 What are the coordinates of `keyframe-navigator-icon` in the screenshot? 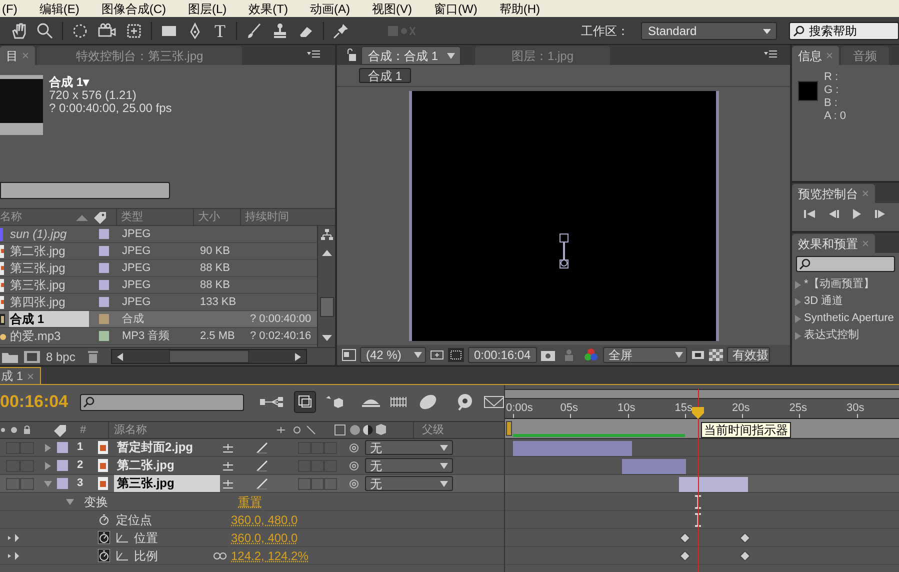 It's located at (14, 556).